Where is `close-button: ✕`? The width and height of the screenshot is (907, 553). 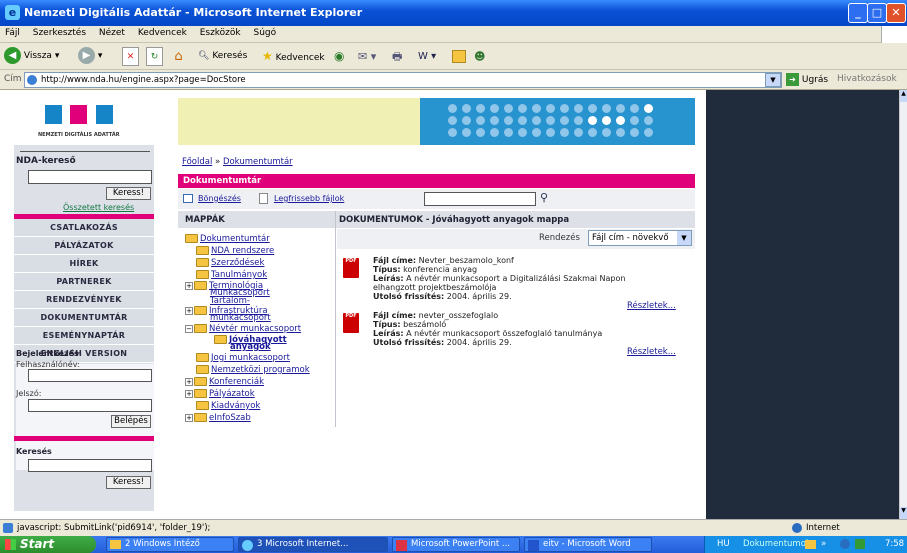 close-button: ✕ is located at coordinates (896, 13).